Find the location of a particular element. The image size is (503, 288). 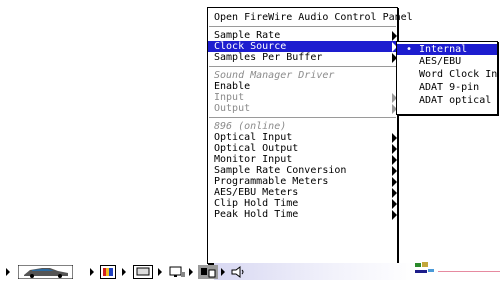

menu-item-label: Output is located at coordinates (232, 108).